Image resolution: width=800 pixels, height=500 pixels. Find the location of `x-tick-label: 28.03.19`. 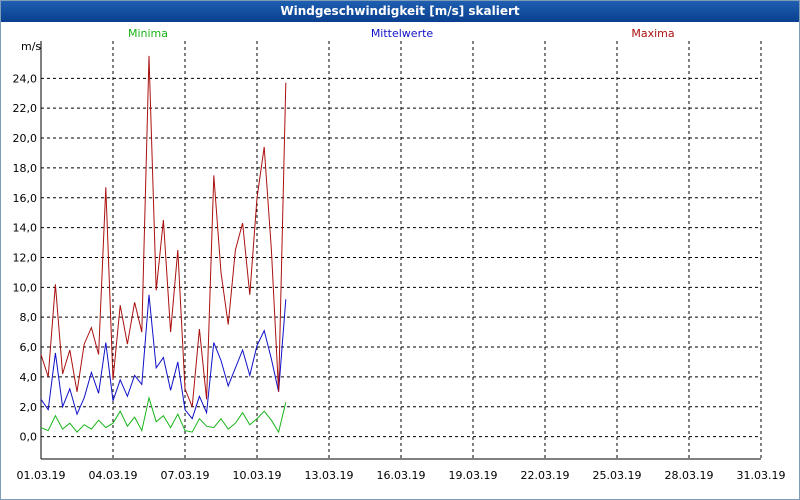

x-tick-label: 28.03.19 is located at coordinates (689, 475).